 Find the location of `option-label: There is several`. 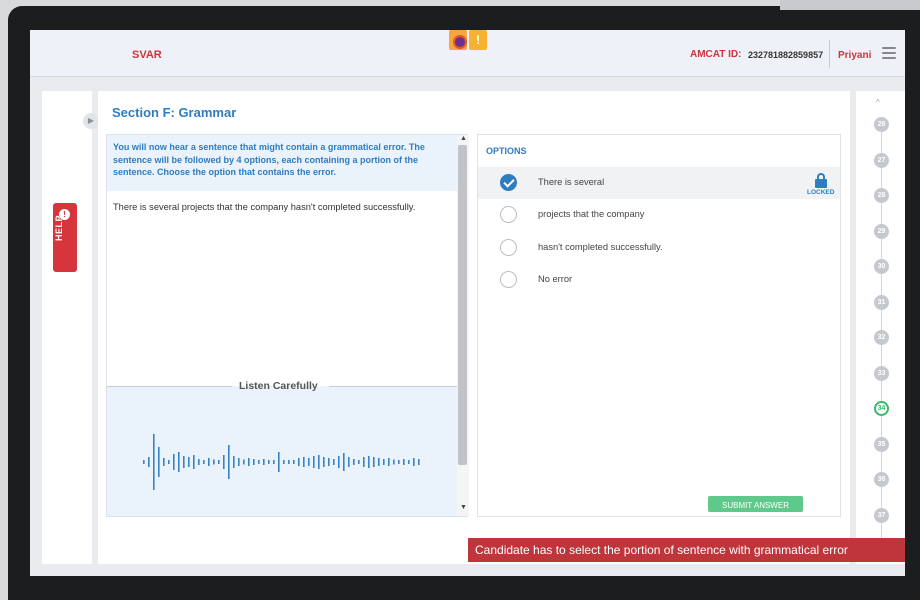

option-label: There is several is located at coordinates (571, 182).